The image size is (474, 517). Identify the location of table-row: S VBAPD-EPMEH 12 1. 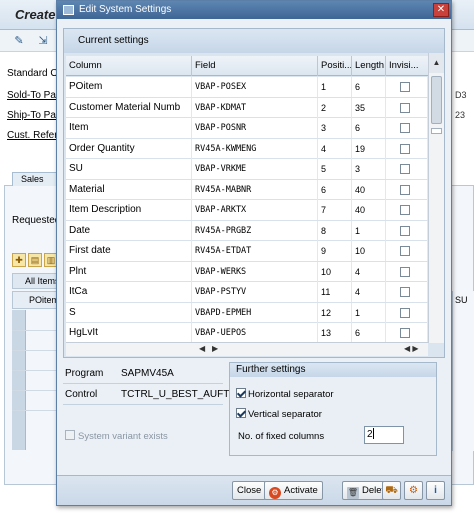
(247, 312).